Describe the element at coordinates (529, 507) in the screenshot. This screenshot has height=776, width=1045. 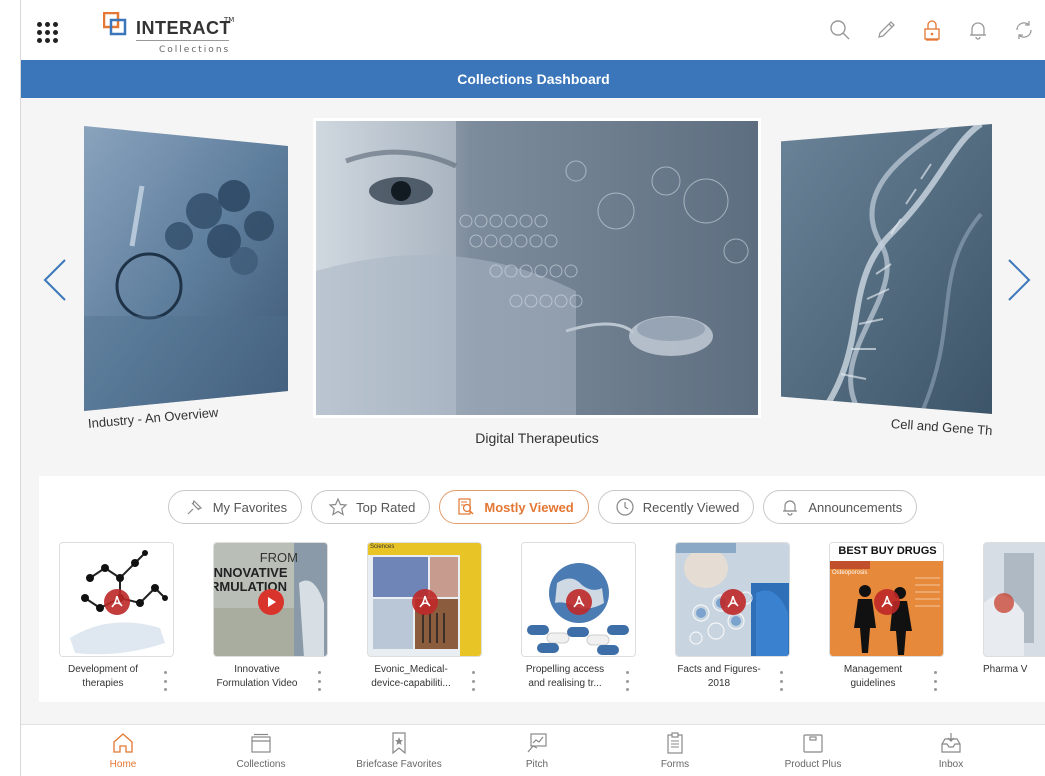
I see `tab-label: Mostly Viewed` at that location.